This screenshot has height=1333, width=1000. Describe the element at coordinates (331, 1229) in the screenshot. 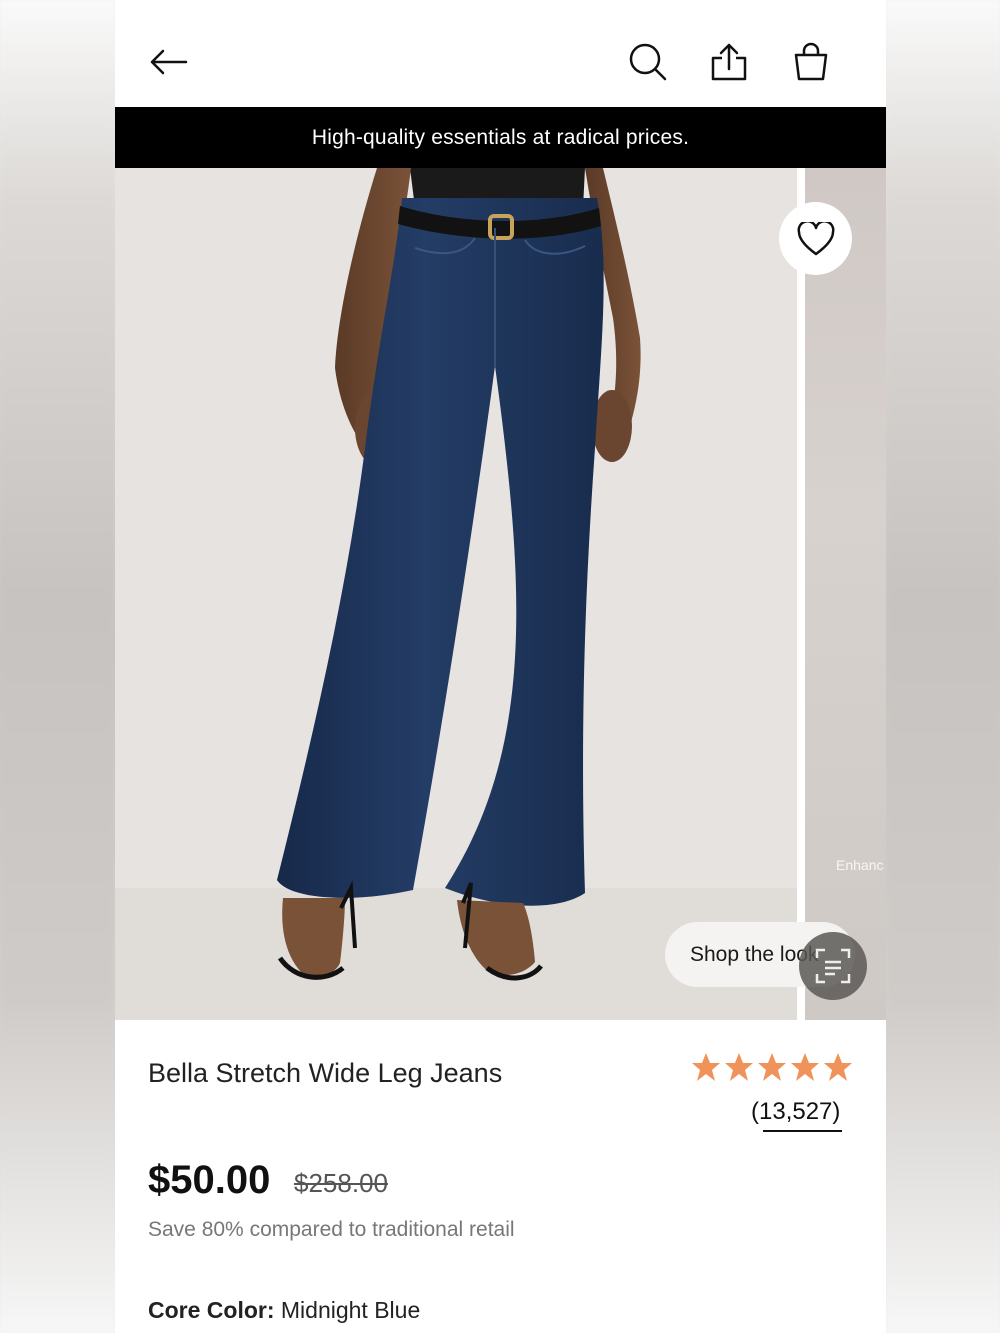

I see `savings-text: Save 80% compared to traditional retail` at that location.